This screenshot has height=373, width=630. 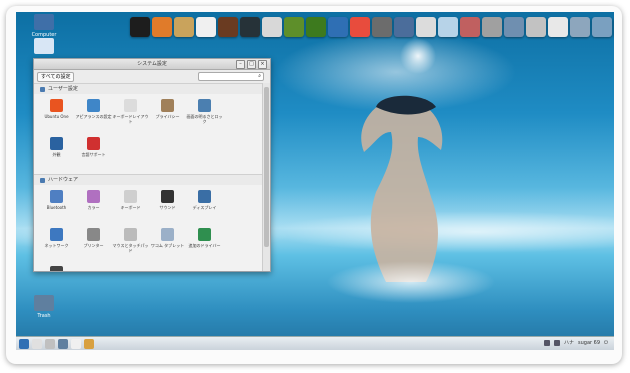 I want to click on privacy-icon, so click(x=167, y=105).